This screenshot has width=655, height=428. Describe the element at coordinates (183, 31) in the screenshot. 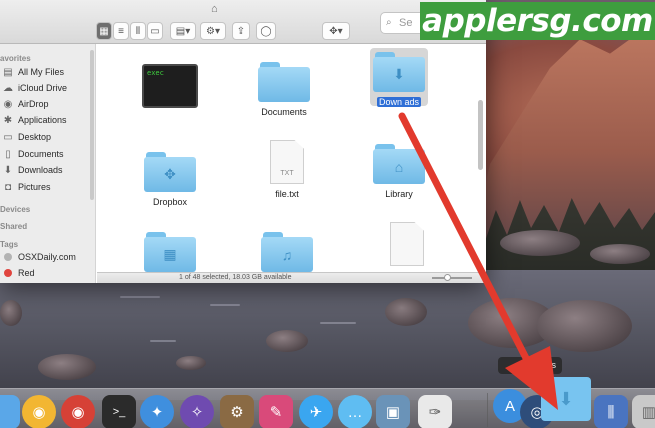

I see `arrange-menu: ▤▾` at that location.